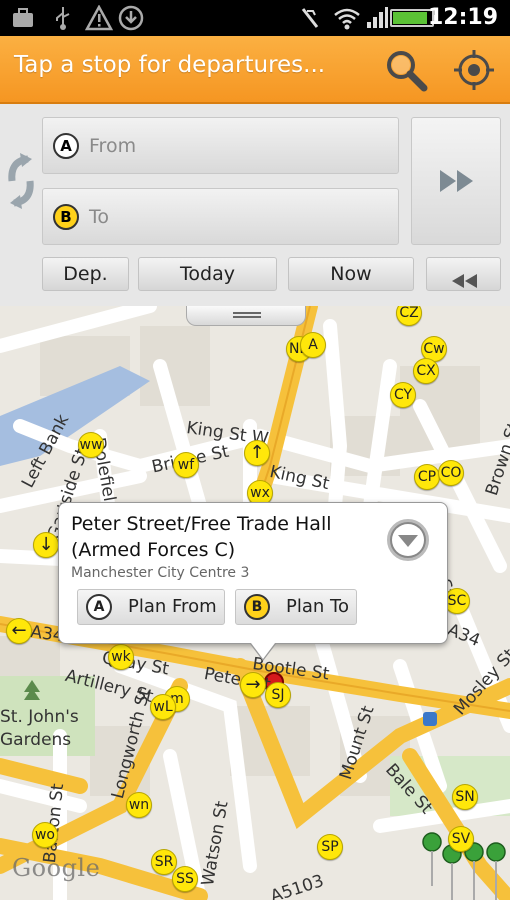  What do you see at coordinates (426, 371) in the screenshot?
I see `stop-marker: CX` at bounding box center [426, 371].